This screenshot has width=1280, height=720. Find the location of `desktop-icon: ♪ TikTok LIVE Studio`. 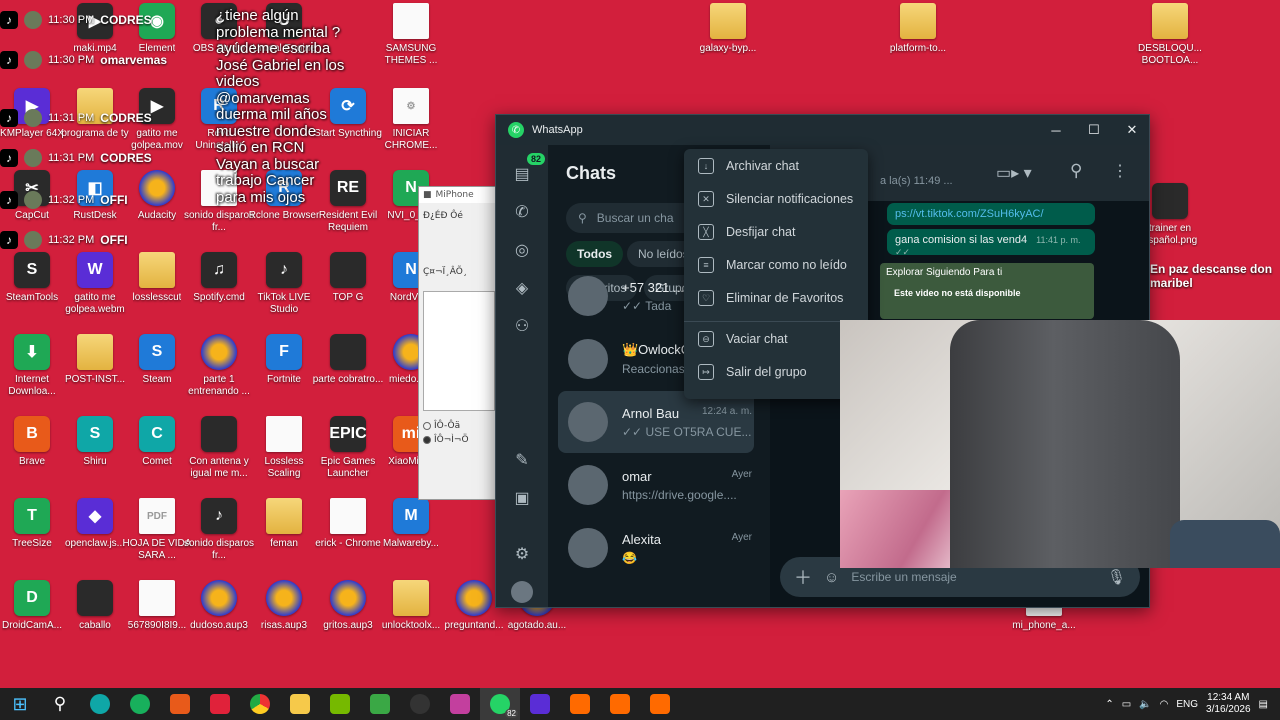

desktop-icon: ♪ TikTok LIVE Studio is located at coordinates (284, 284).